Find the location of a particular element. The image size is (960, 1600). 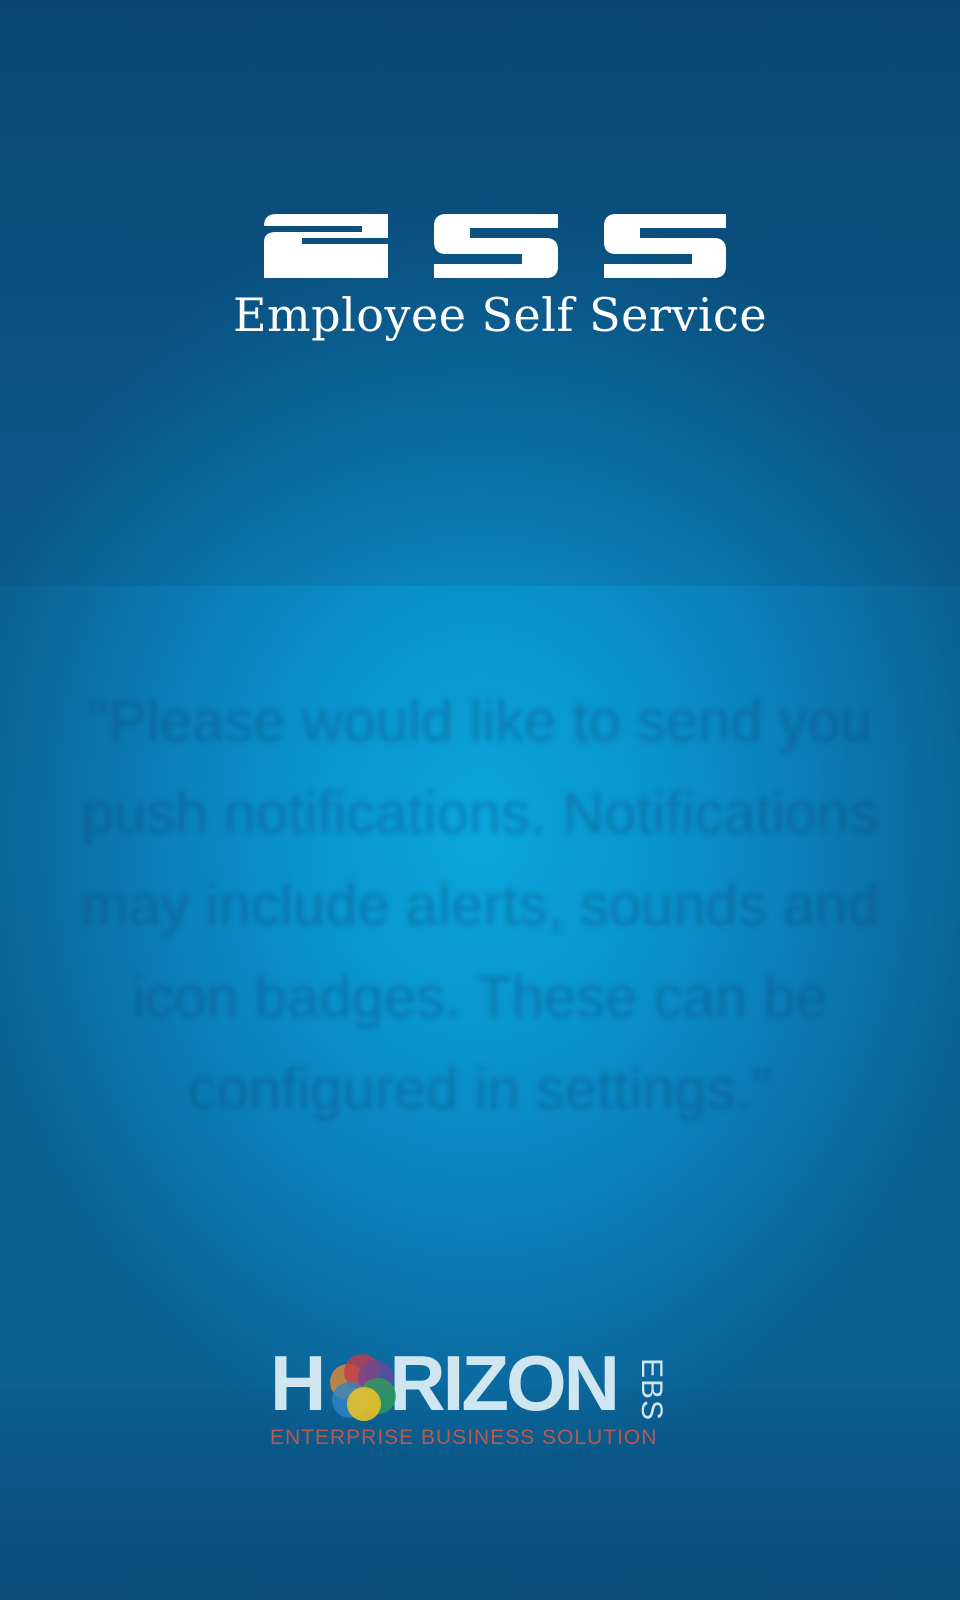

ess-logo is located at coordinates (495, 246).